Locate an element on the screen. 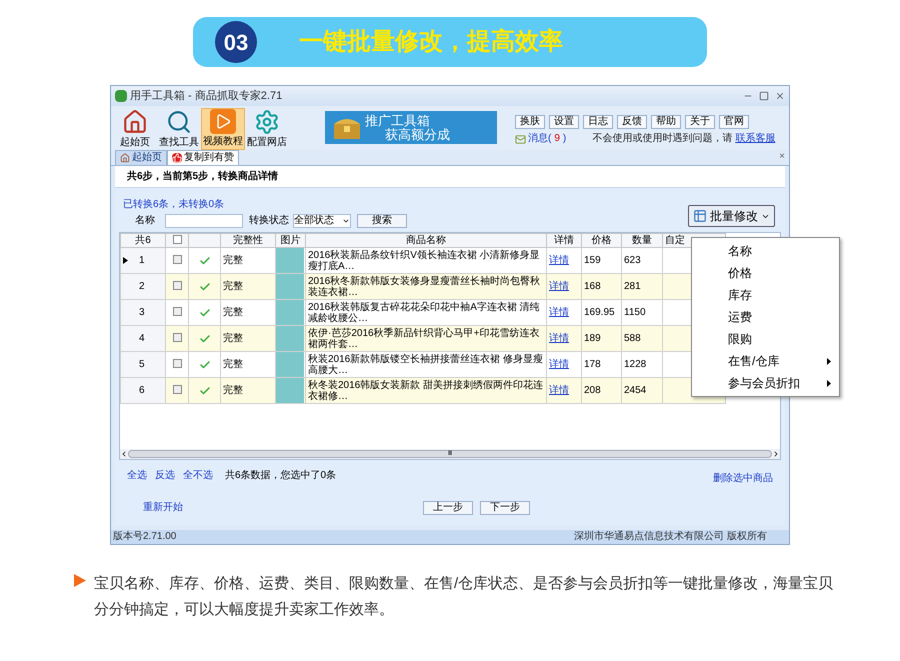 This screenshot has width=900, height=661. table-cell: 1150 is located at coordinates (635, 312).